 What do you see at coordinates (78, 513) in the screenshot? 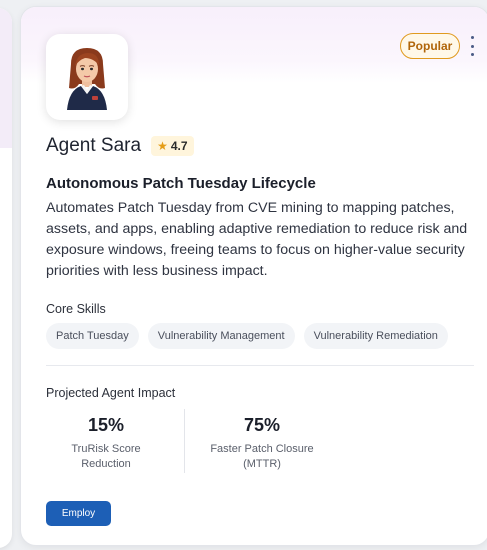
I see `employ-button: Employ` at bounding box center [78, 513].